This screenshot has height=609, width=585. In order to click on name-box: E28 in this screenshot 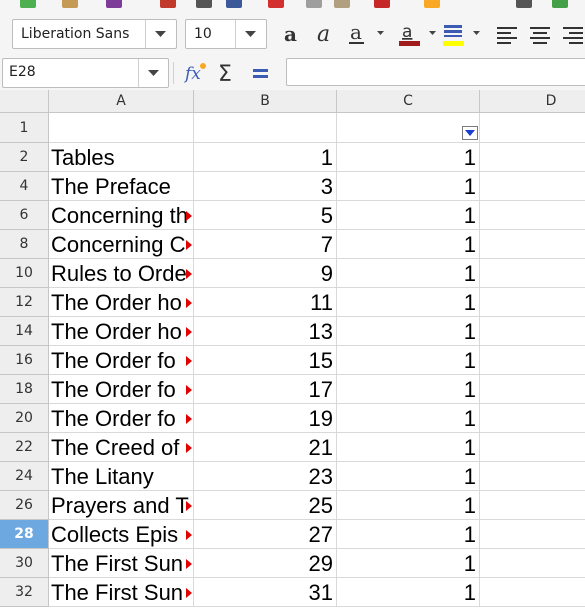, I will do `click(85, 73)`.